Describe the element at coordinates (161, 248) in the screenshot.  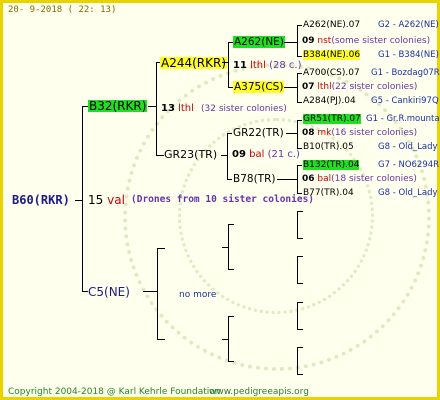
I see `c5-upper-link` at that location.